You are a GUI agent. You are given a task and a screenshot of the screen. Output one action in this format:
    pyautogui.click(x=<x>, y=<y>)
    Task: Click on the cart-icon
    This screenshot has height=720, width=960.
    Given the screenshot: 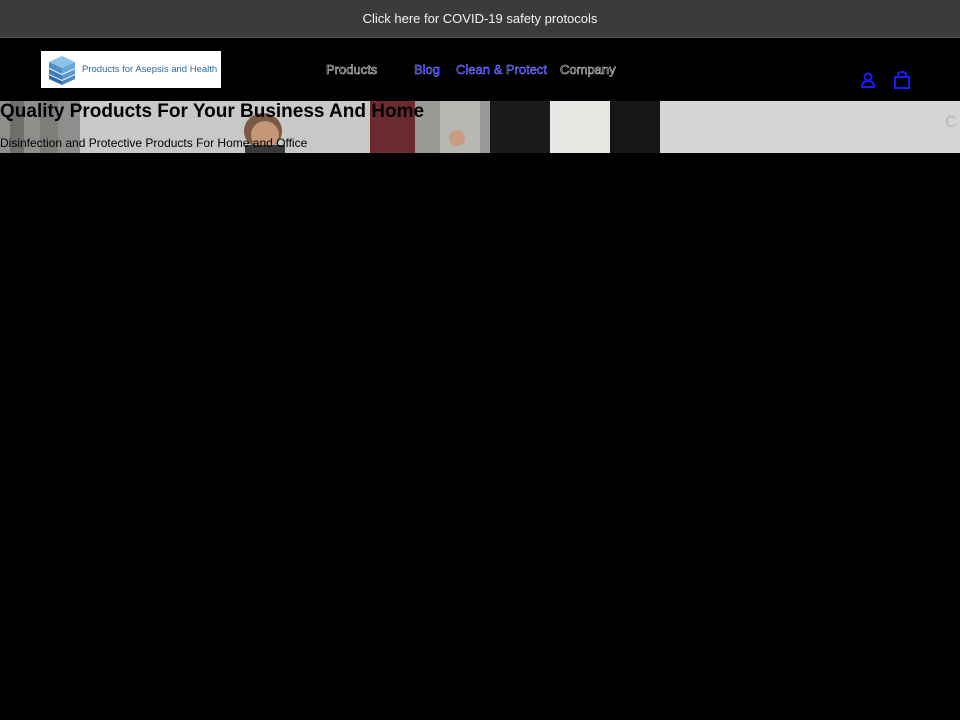 What is the action you would take?
    pyautogui.click(x=902, y=80)
    